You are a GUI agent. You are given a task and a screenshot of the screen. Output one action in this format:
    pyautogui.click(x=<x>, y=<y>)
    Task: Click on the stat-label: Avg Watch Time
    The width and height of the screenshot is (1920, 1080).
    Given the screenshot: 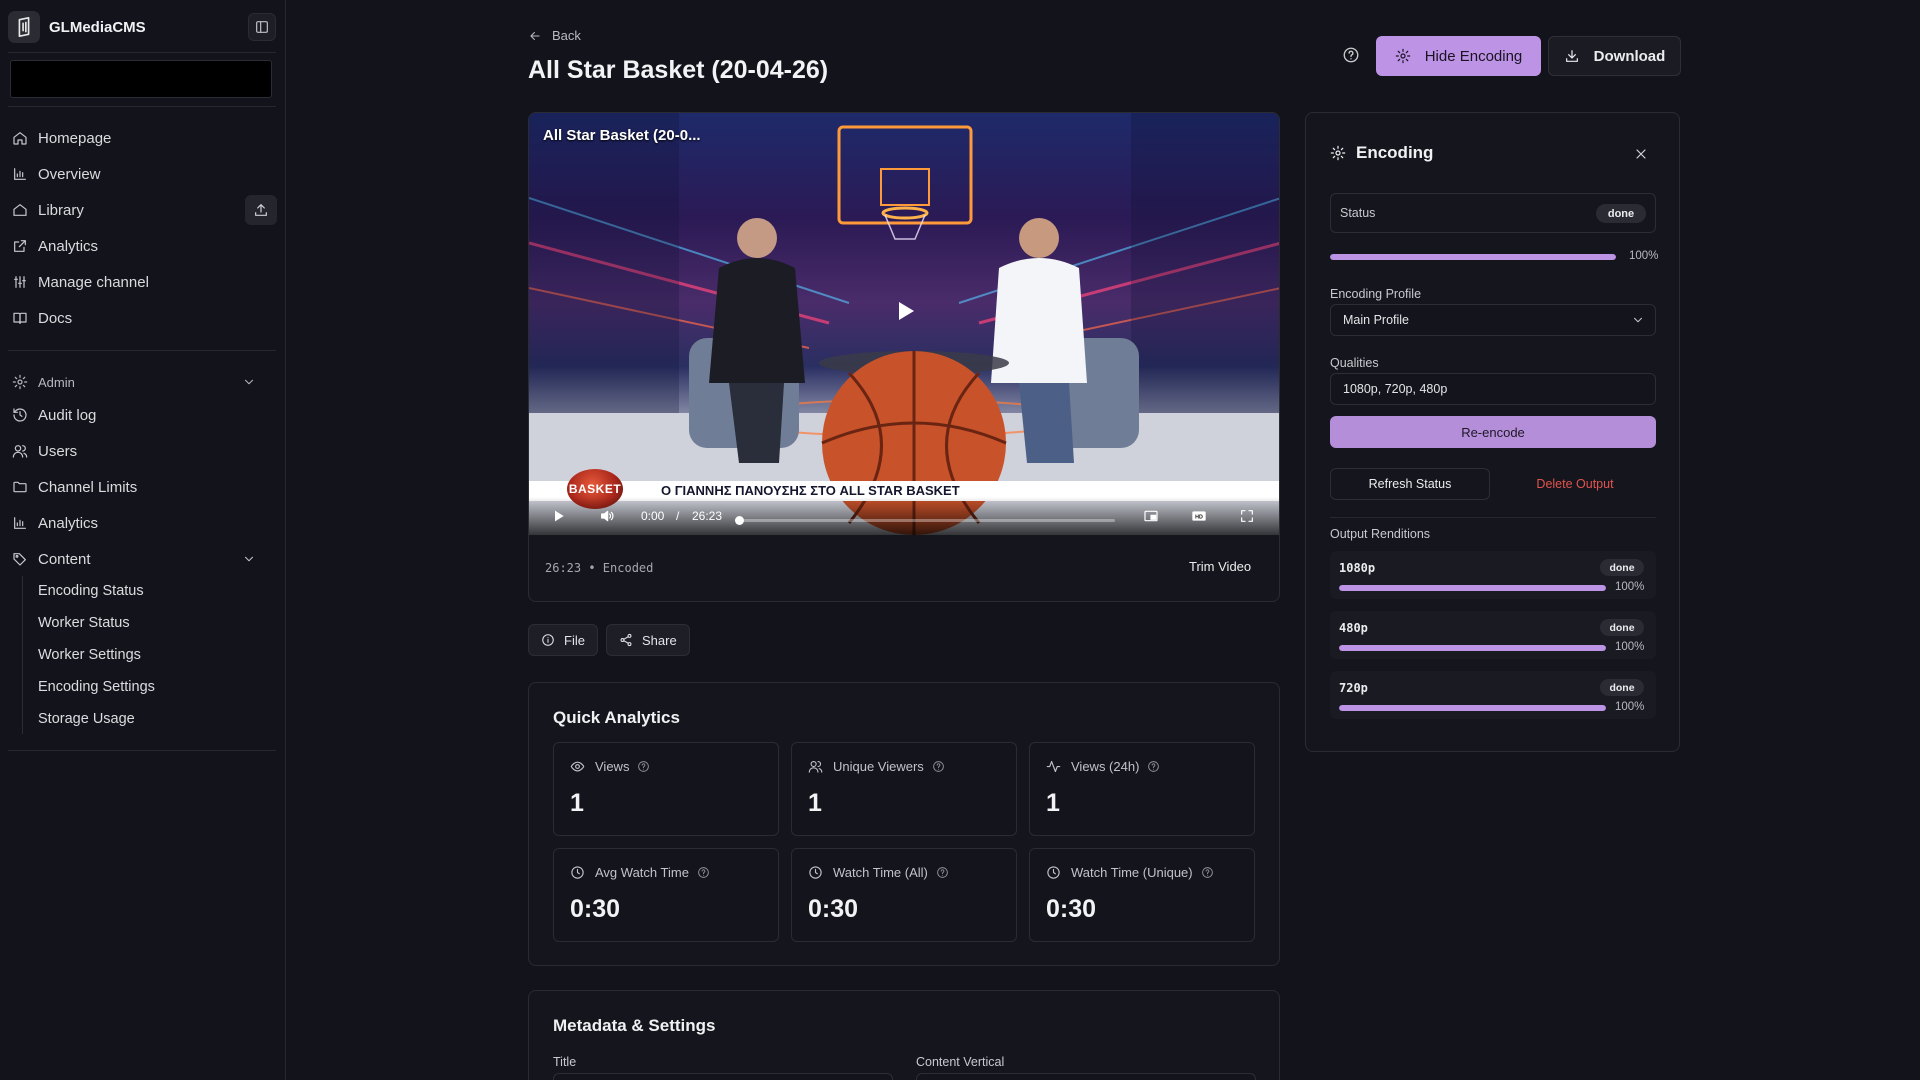 What is the action you would take?
    pyautogui.click(x=645, y=872)
    